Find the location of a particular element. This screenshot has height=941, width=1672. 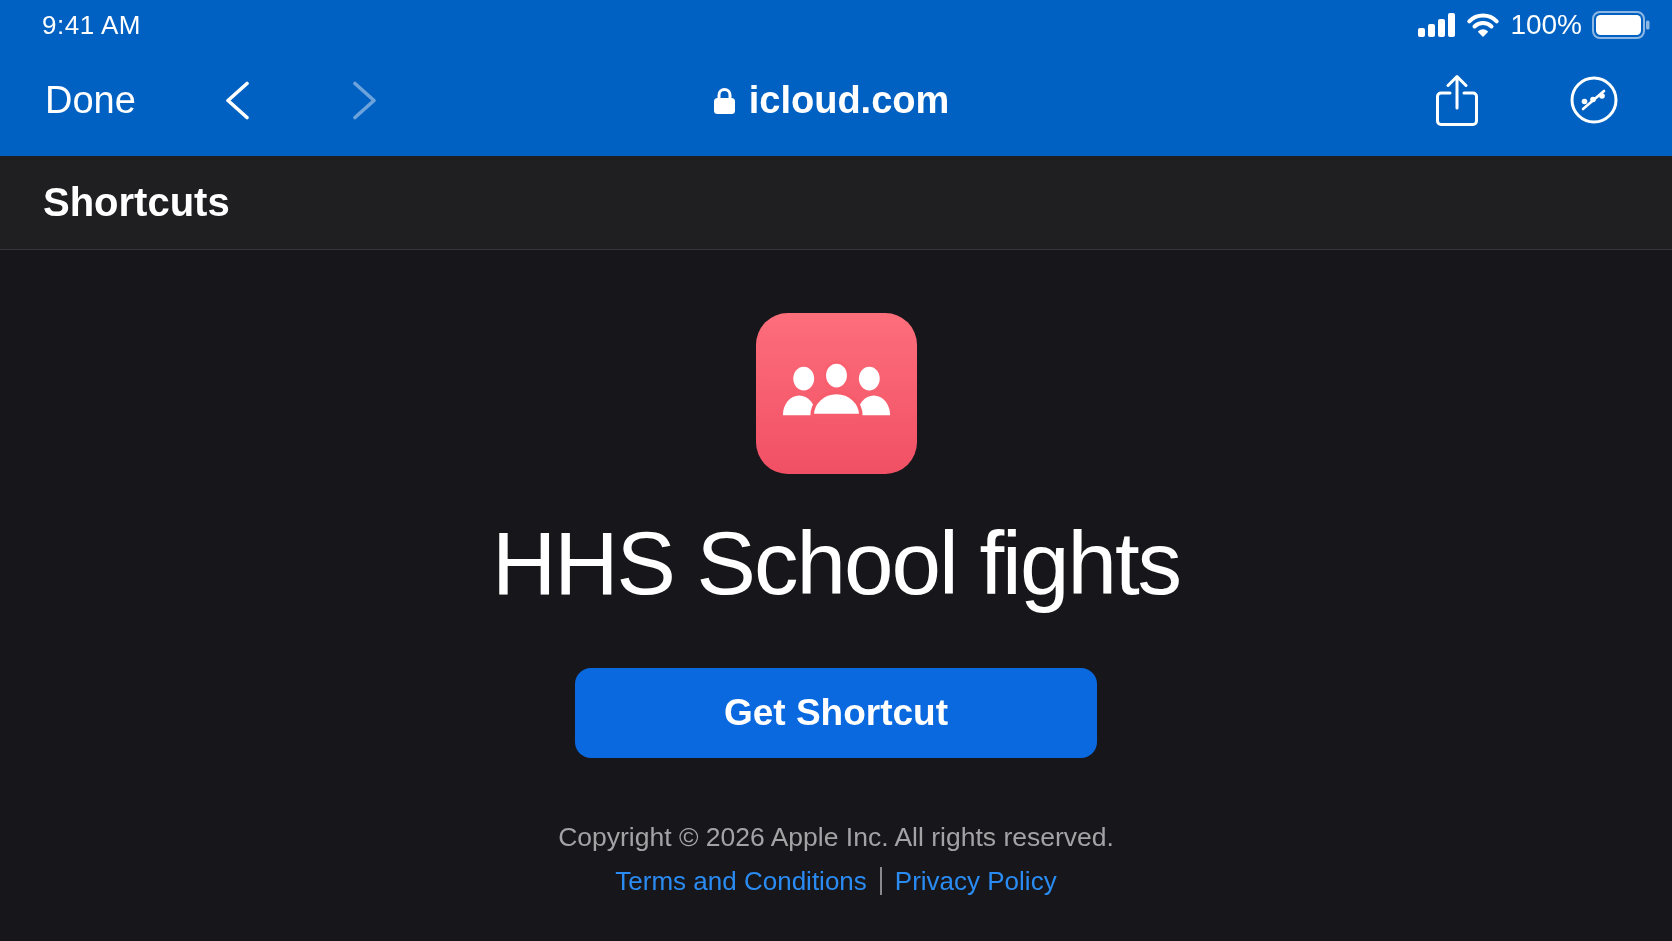

people-group-icon is located at coordinates (836, 393).